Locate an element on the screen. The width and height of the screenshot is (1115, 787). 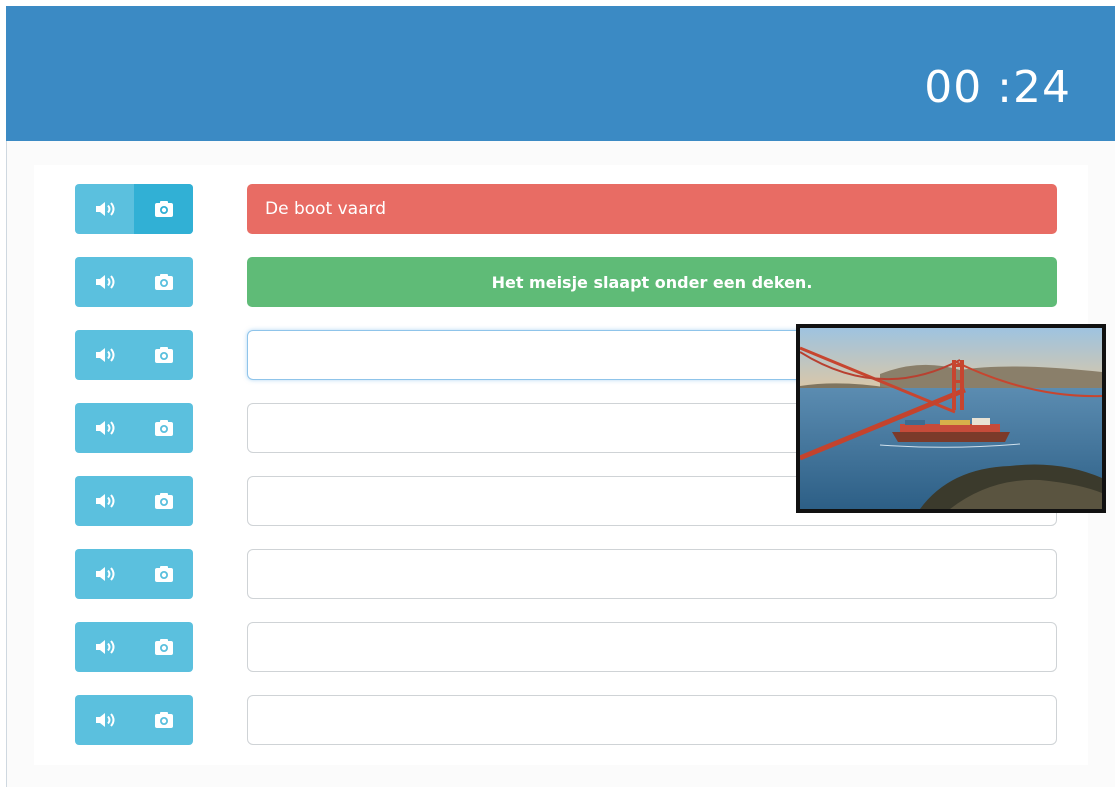
timer: 00 :24 is located at coordinates (997, 87).